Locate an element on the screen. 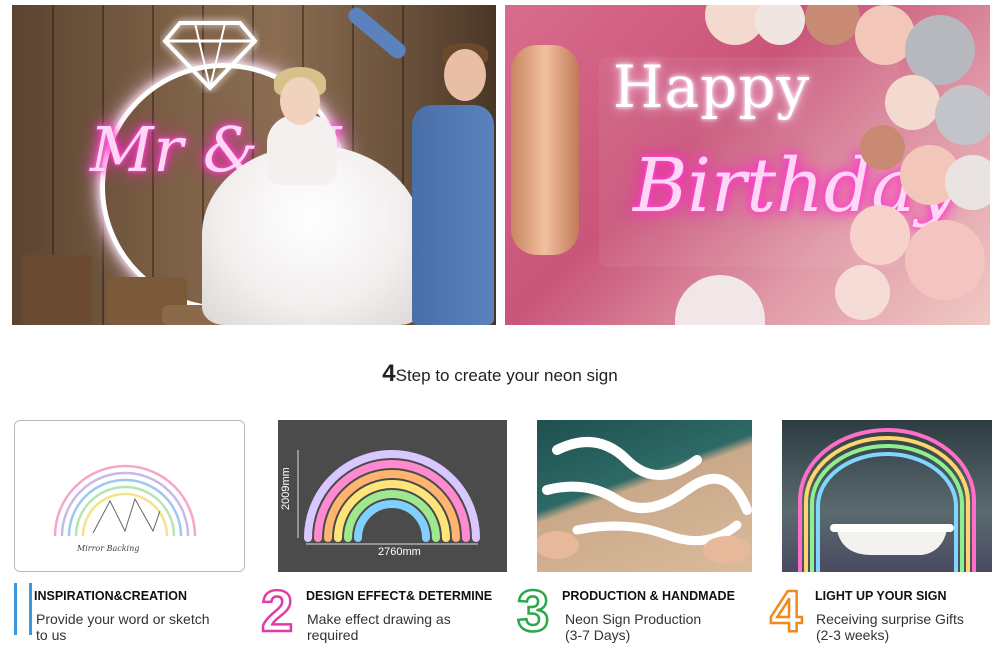 The height and width of the screenshot is (668, 1000). bride-head is located at coordinates (300, 101).